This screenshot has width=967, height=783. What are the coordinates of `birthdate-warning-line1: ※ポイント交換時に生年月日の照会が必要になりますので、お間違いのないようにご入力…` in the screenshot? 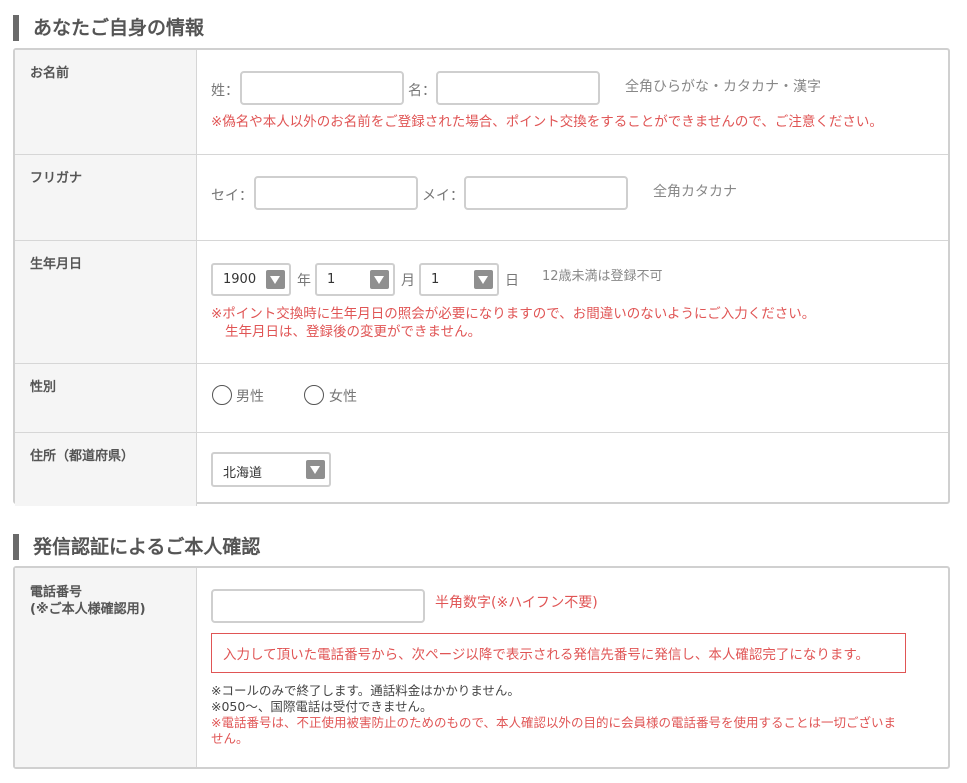 It's located at (513, 314).